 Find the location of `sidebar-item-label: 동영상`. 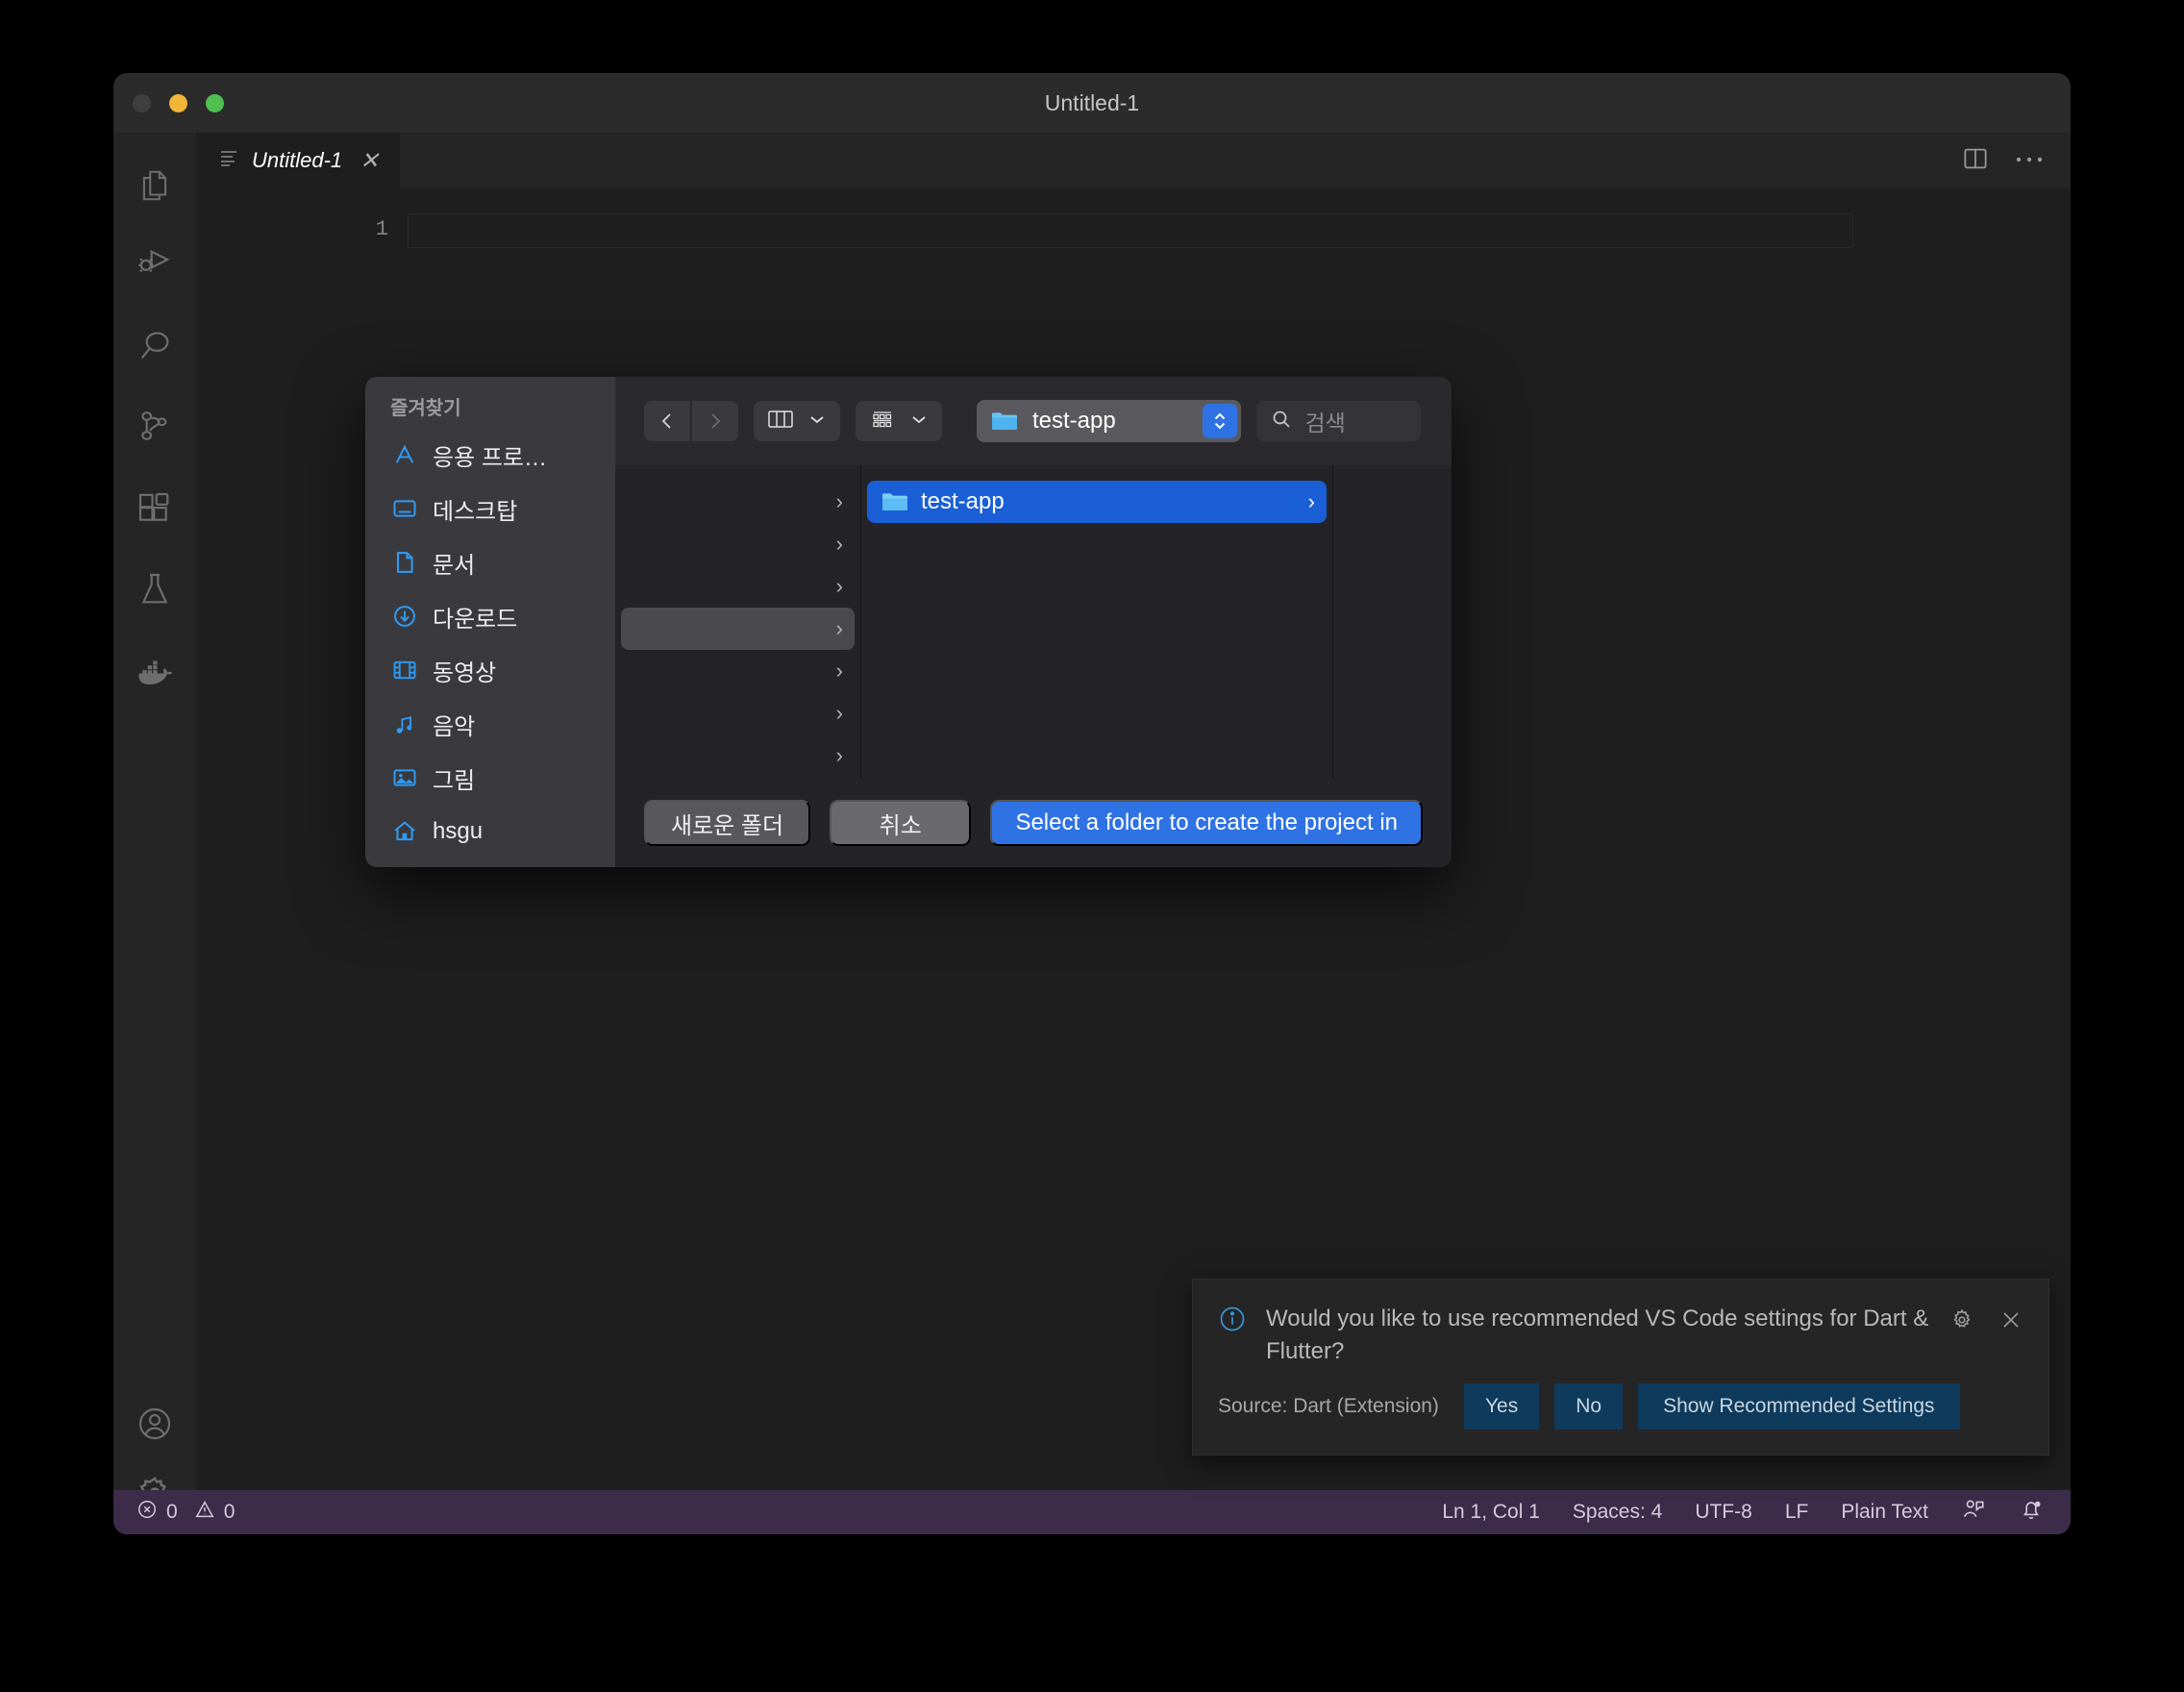

sidebar-item-label: 동영상 is located at coordinates (465, 672).